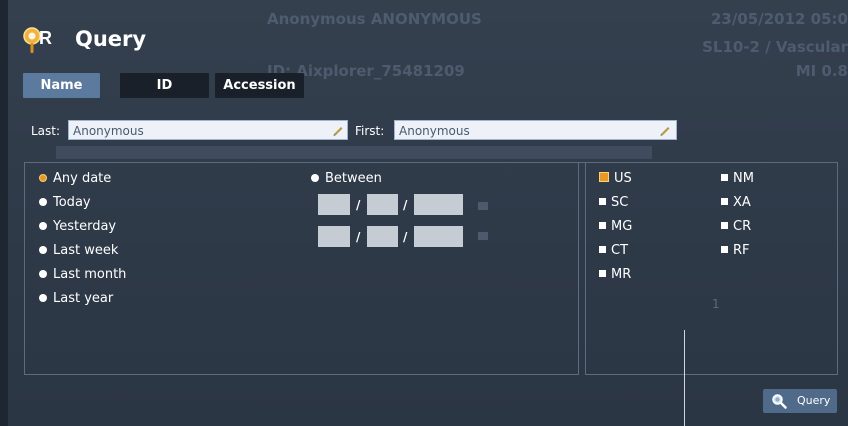 This screenshot has height=426, width=848. I want to click on magnifier-icon, so click(779, 401).